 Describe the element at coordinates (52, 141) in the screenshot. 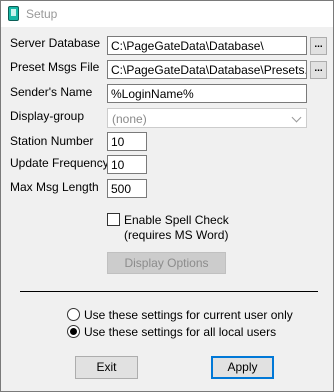

I see `station-number-label: Station Number` at that location.